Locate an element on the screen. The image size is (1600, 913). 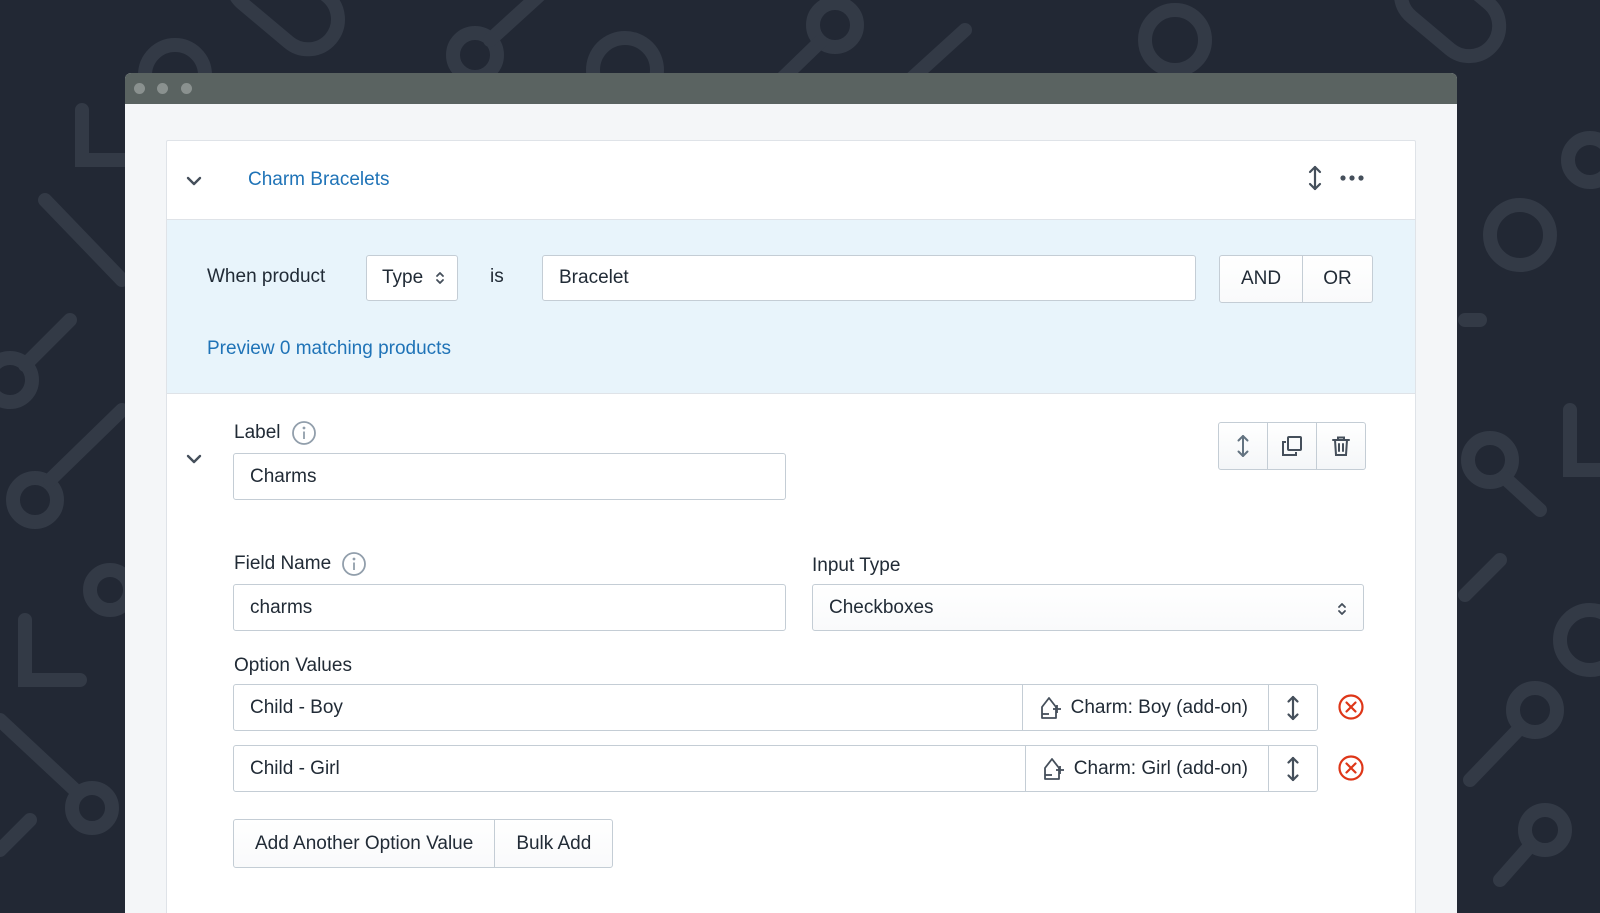
field-name-text: Field Name is located at coordinates (283, 563).